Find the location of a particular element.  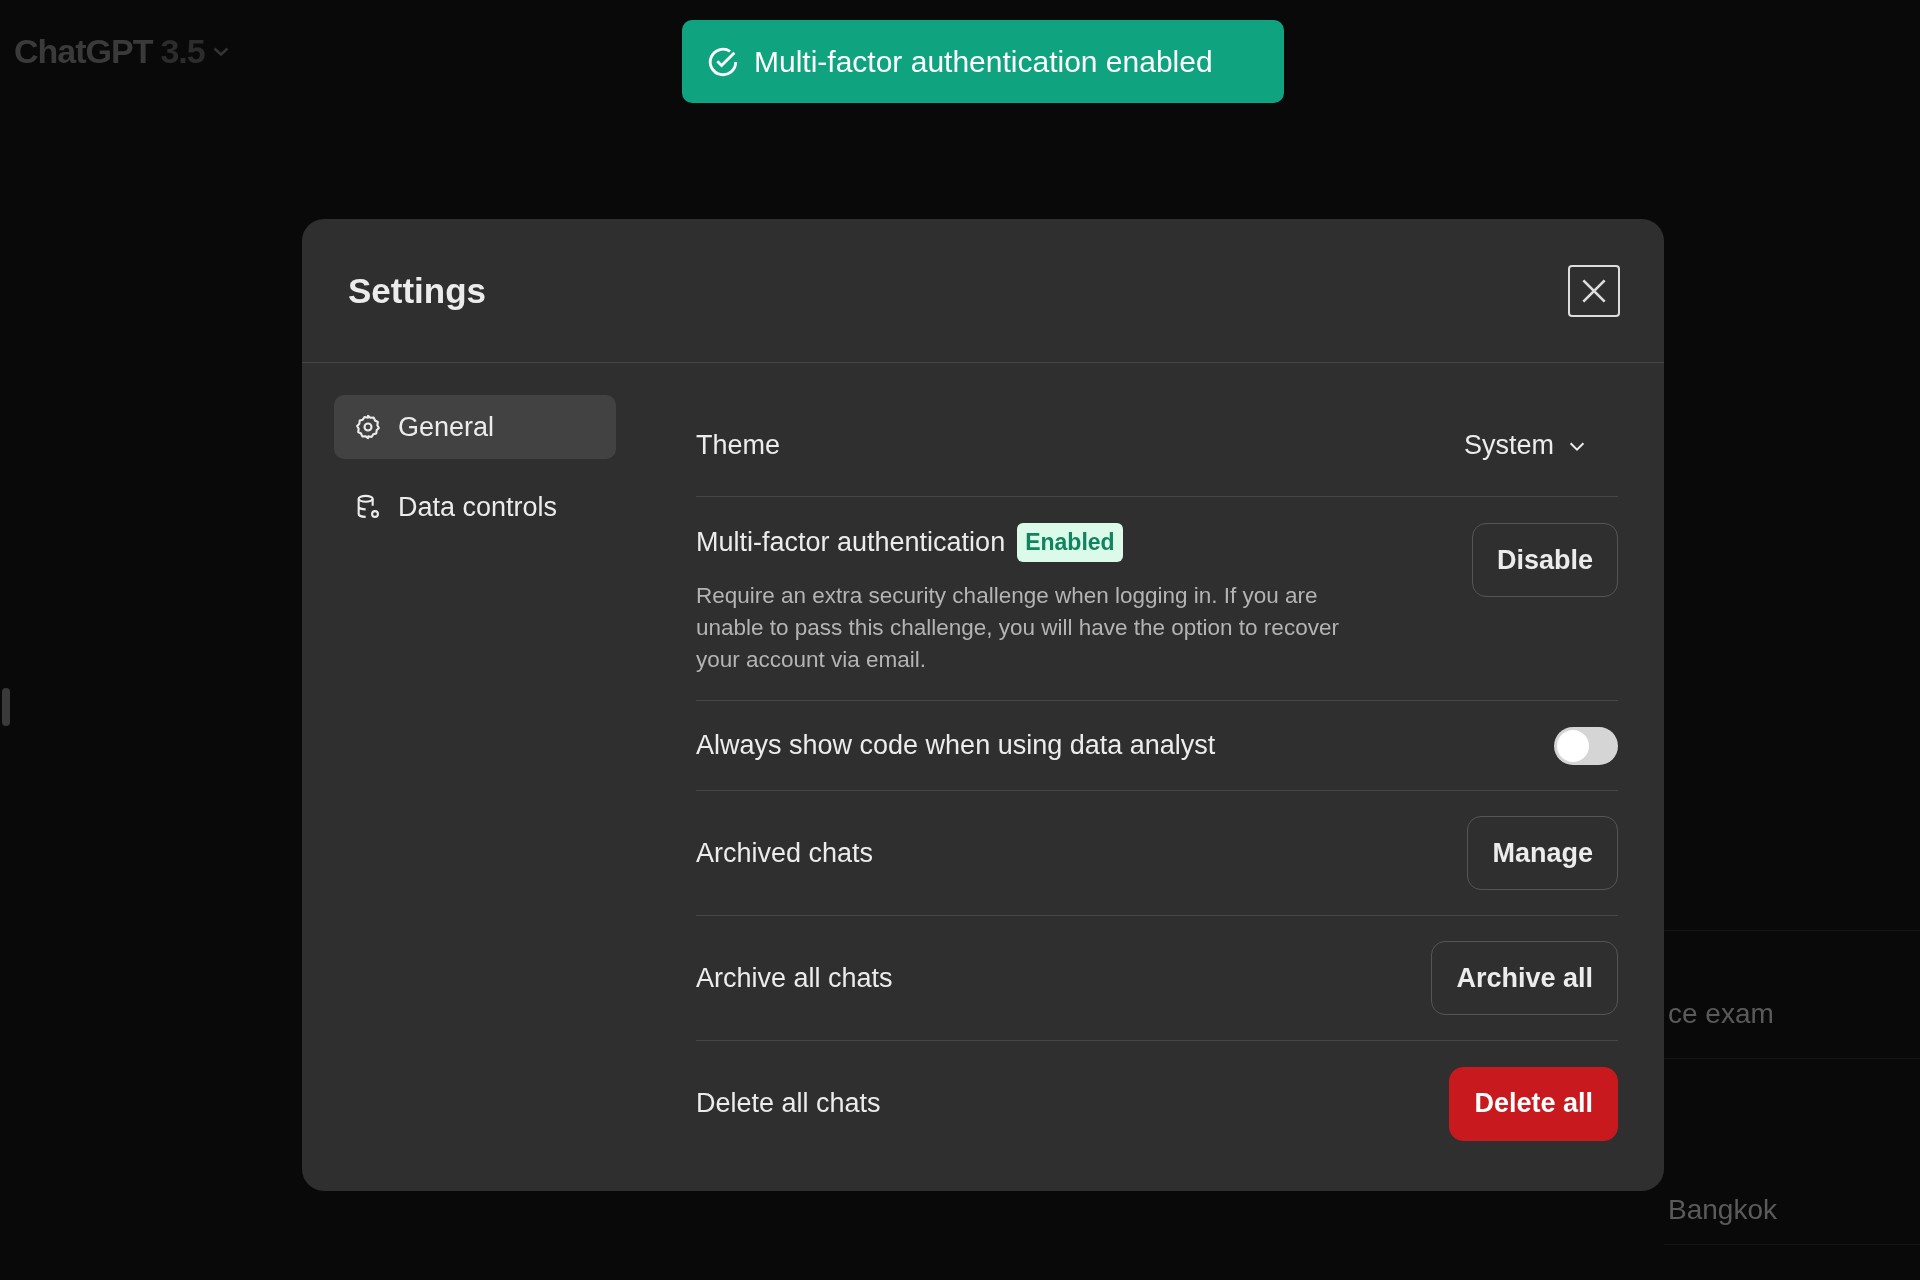

status-badge: Enabled is located at coordinates (1070, 542).